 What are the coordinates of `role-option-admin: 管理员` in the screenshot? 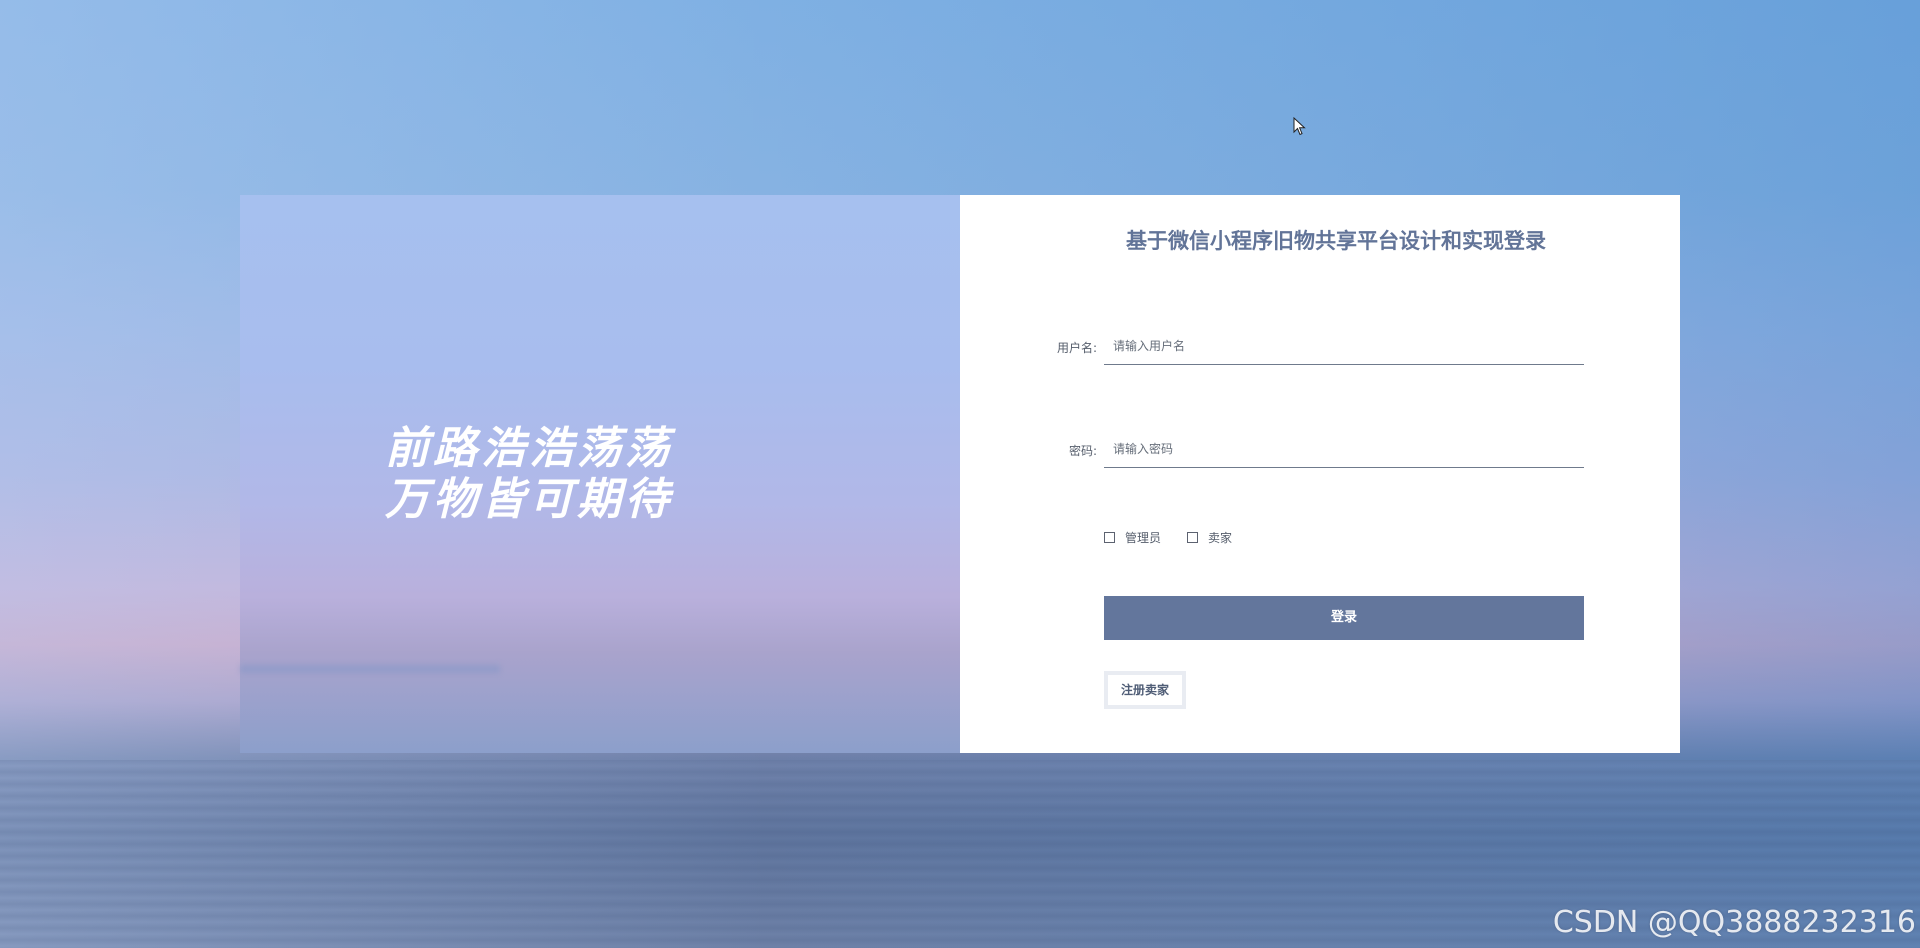 It's located at (1132, 537).